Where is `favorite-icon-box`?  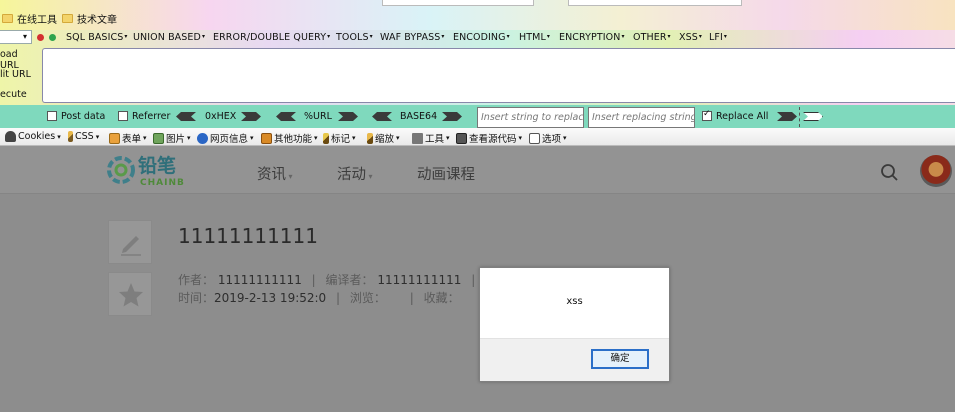 favorite-icon-box is located at coordinates (130, 294).